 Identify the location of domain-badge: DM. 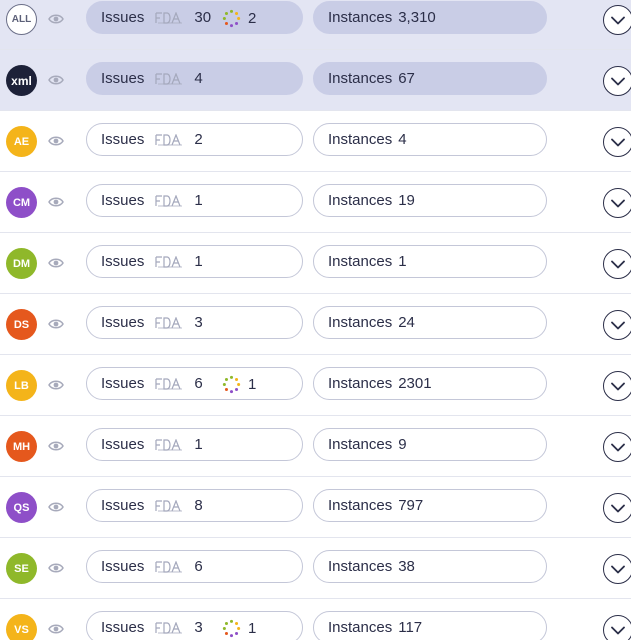
(21, 263).